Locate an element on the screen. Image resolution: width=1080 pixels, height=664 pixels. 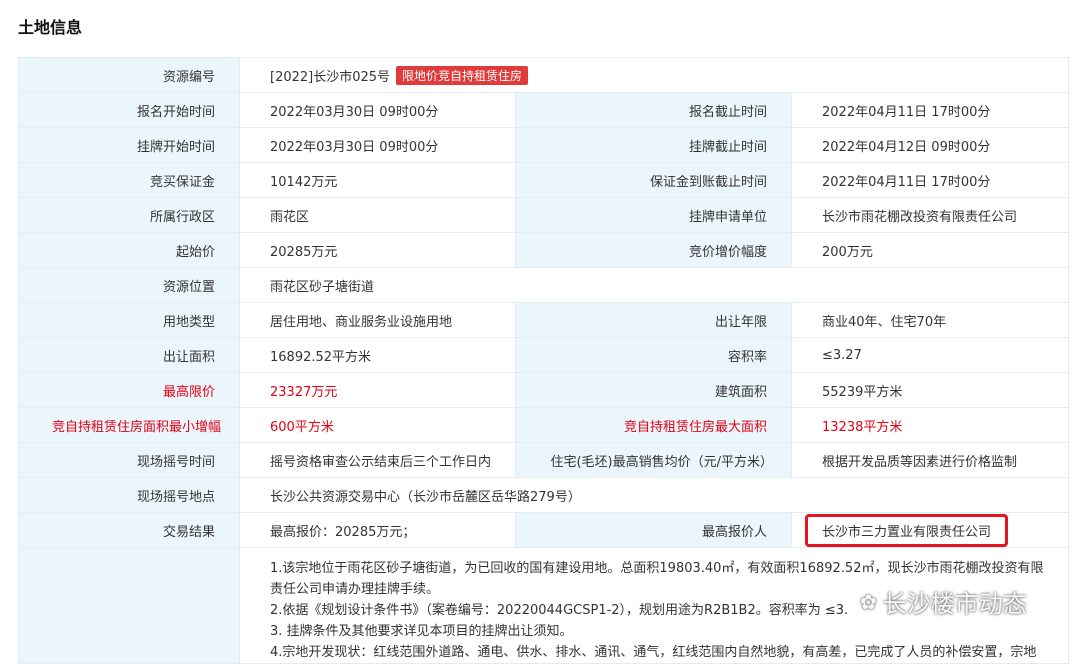
table-row: 起始价 20285万元 竞价增价幅度 200万元 is located at coordinates (544, 250).